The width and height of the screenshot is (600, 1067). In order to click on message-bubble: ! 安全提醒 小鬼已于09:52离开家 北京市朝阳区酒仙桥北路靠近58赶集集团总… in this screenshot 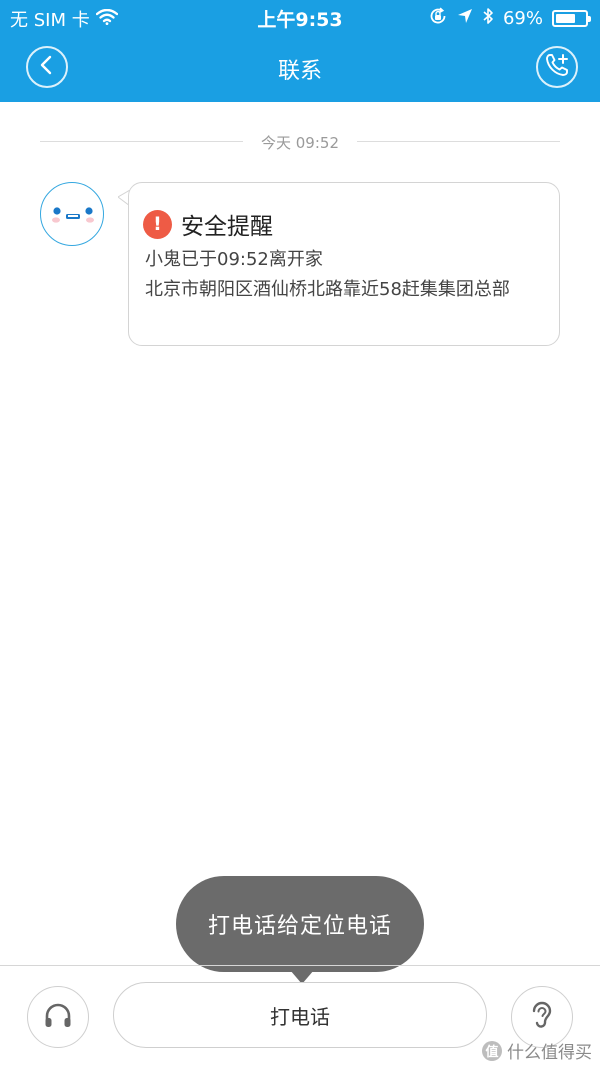, I will do `click(344, 264)`.